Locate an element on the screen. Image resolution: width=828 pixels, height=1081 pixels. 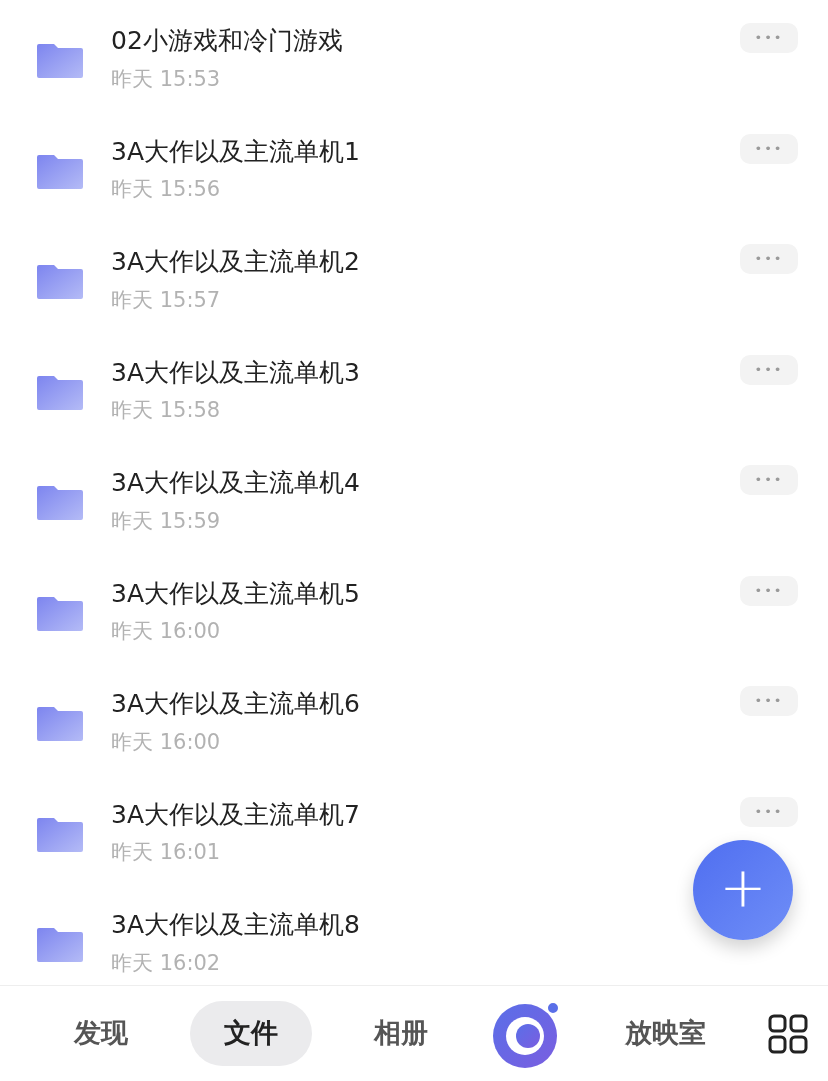
modified-date: 昨天 16:02 is located at coordinates (166, 963).